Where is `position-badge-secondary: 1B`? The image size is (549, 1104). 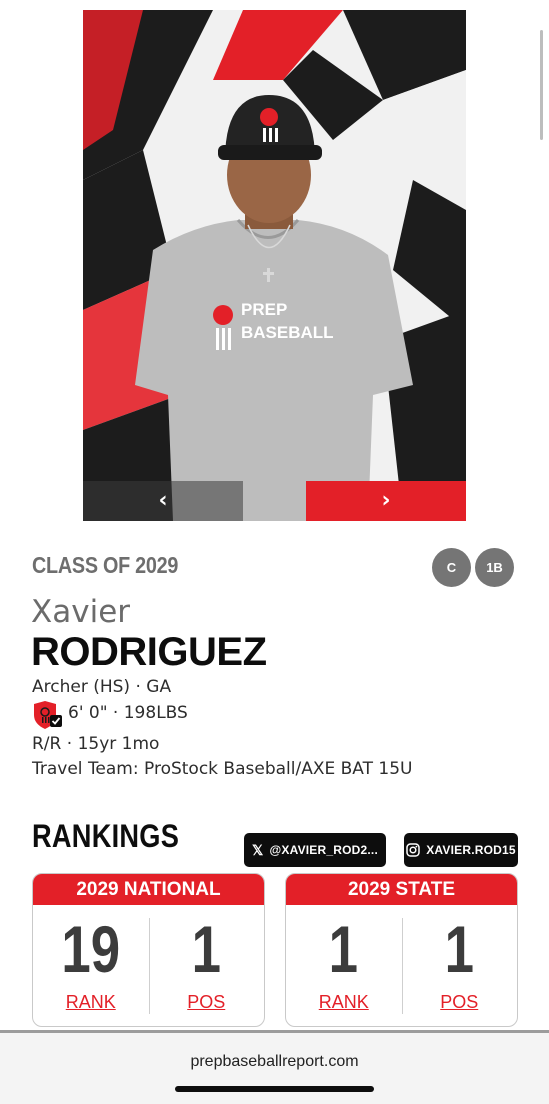
position-badge-secondary: 1B is located at coordinates (494, 567).